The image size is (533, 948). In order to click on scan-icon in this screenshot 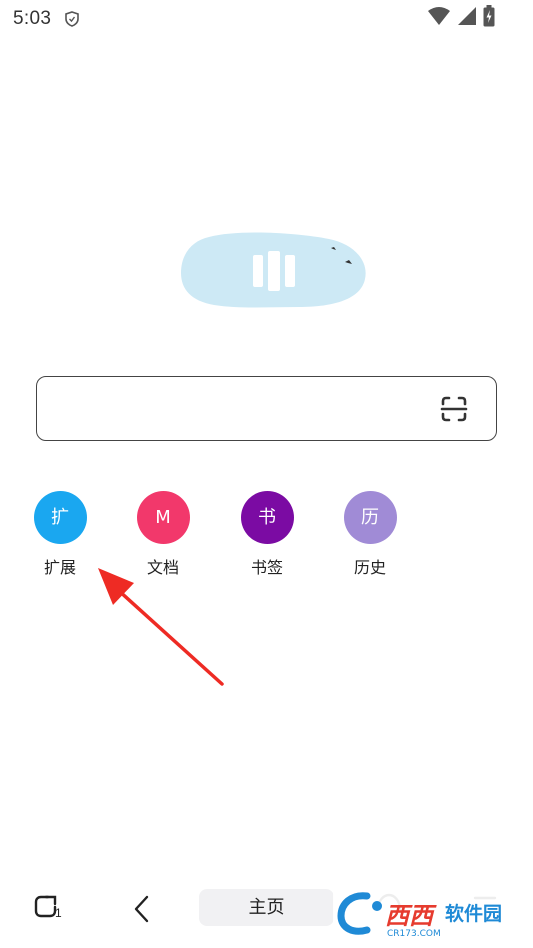, I will do `click(454, 409)`.